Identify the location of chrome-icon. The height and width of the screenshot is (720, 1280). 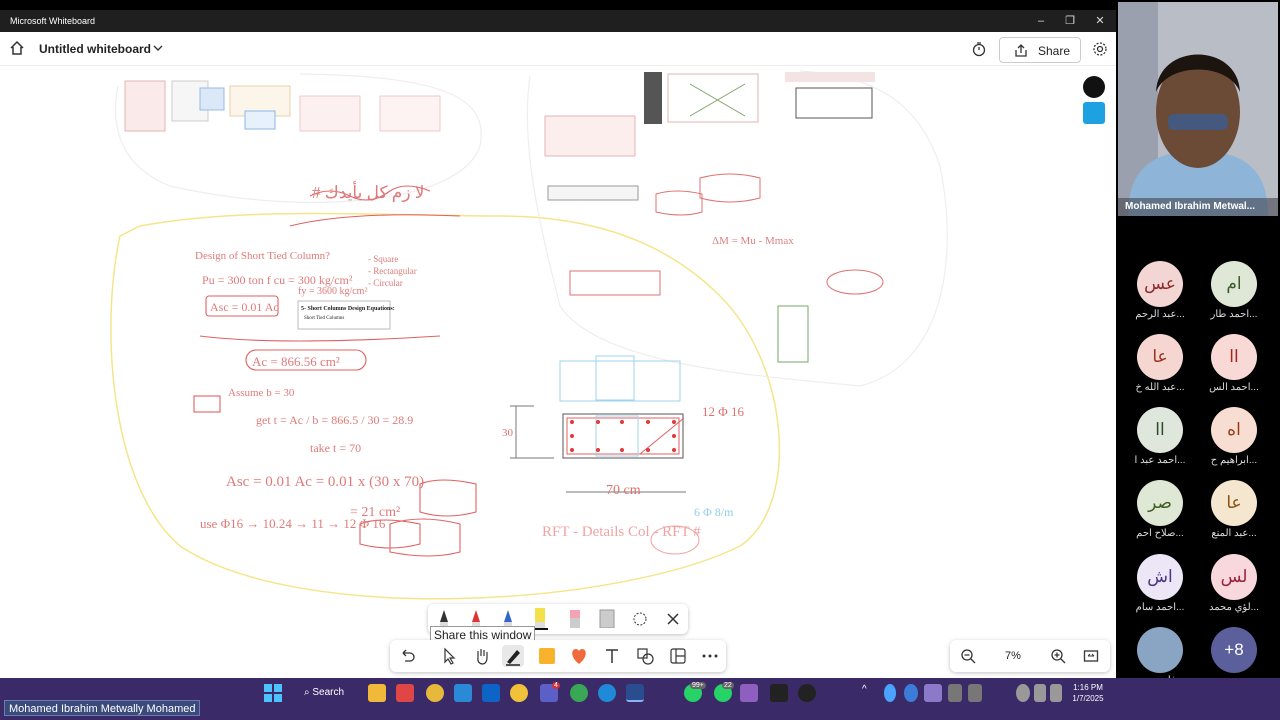
(435, 693).